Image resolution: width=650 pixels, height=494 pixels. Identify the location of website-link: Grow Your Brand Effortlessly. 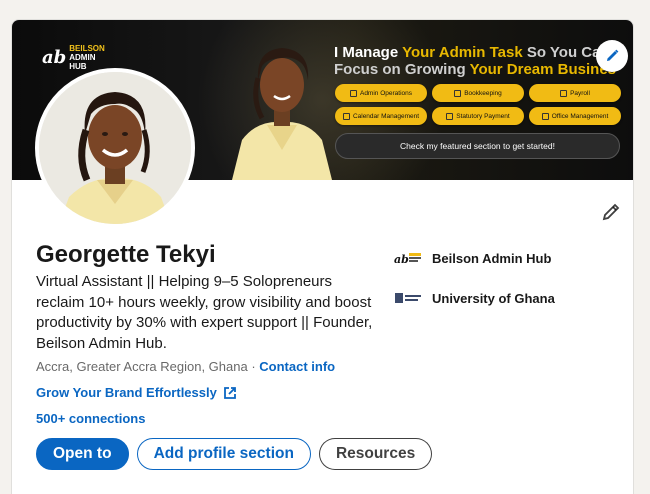
(136, 392).